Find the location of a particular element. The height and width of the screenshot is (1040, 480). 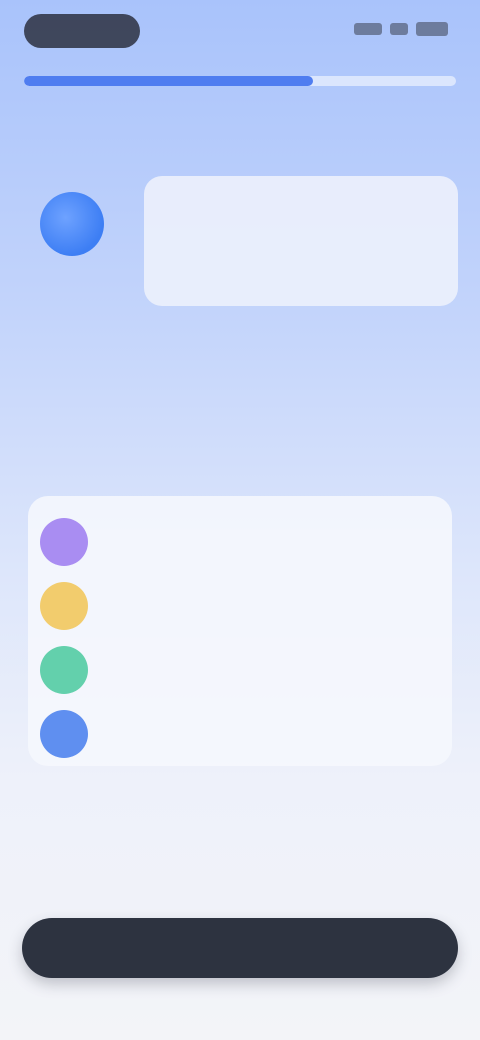

assistant-avatar is located at coordinates (72, 224).